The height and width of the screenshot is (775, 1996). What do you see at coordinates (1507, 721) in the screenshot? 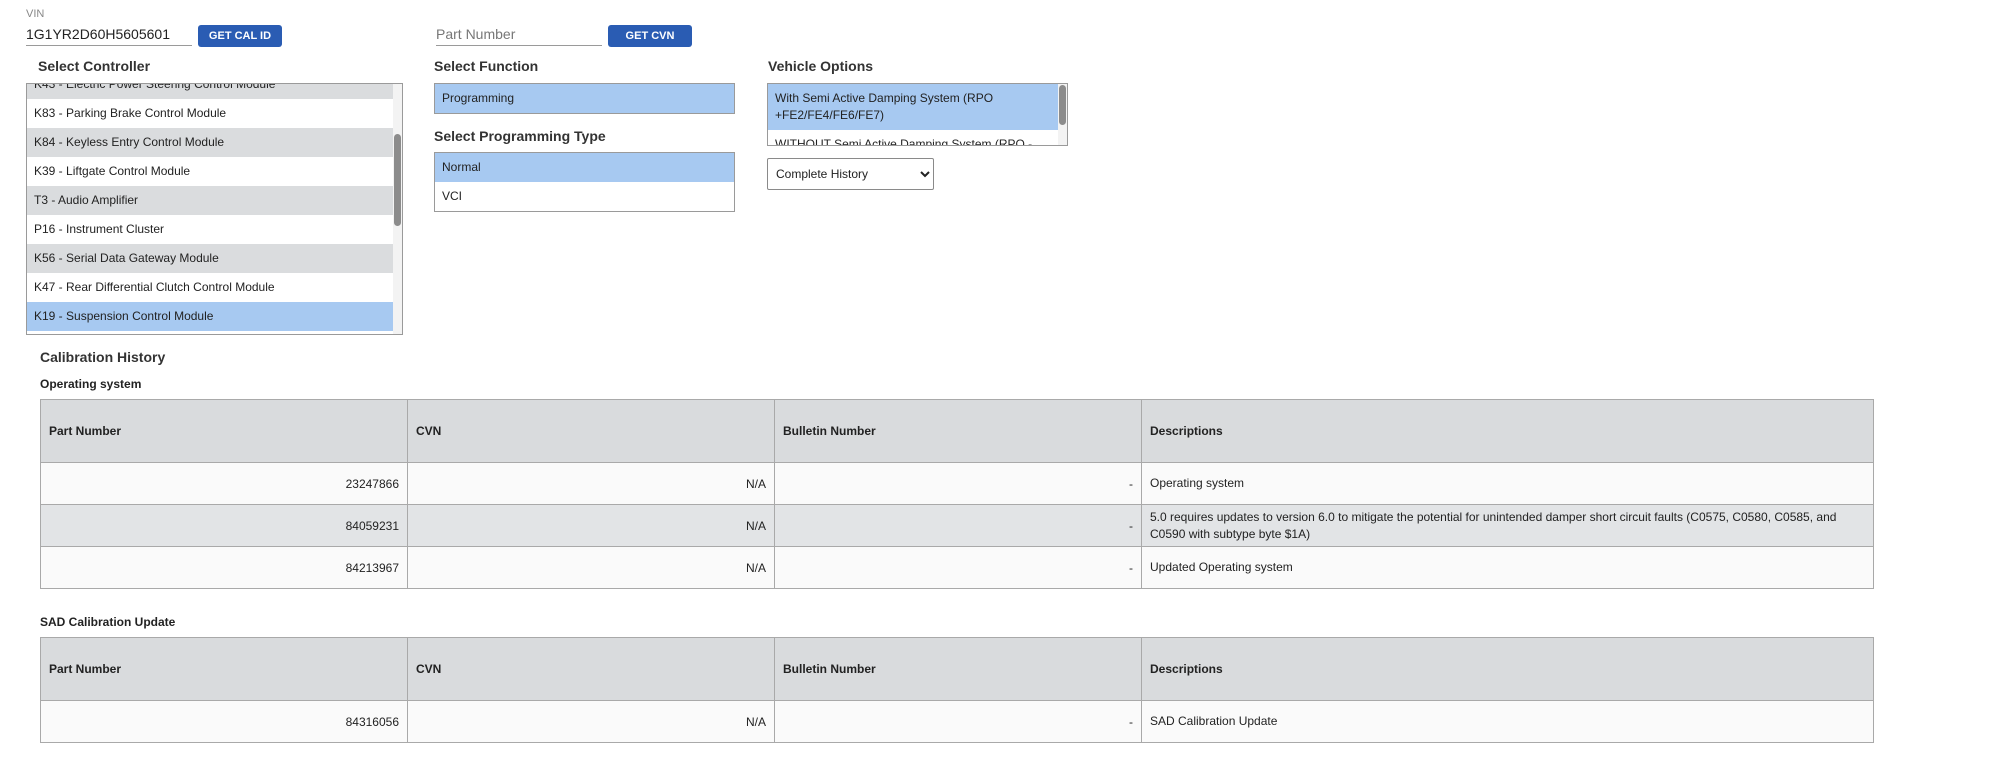
I see `cell-description: SAD Calibration Update` at bounding box center [1507, 721].